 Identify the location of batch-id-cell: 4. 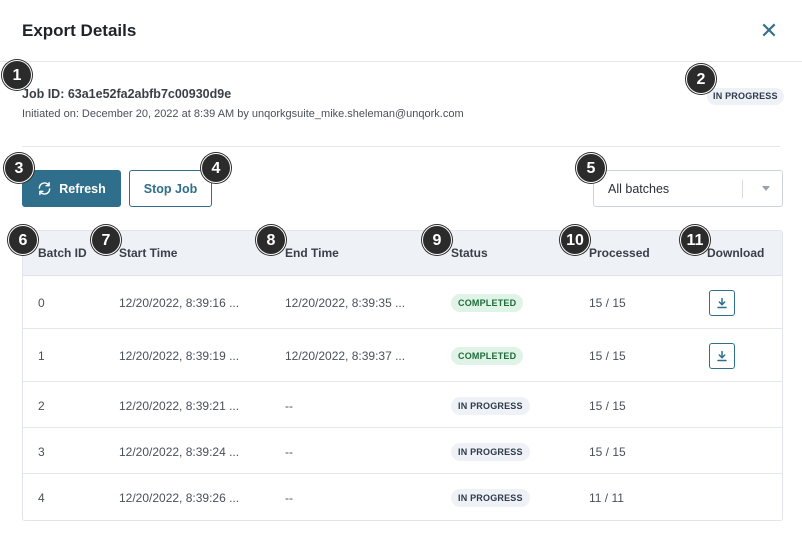
(41, 498).